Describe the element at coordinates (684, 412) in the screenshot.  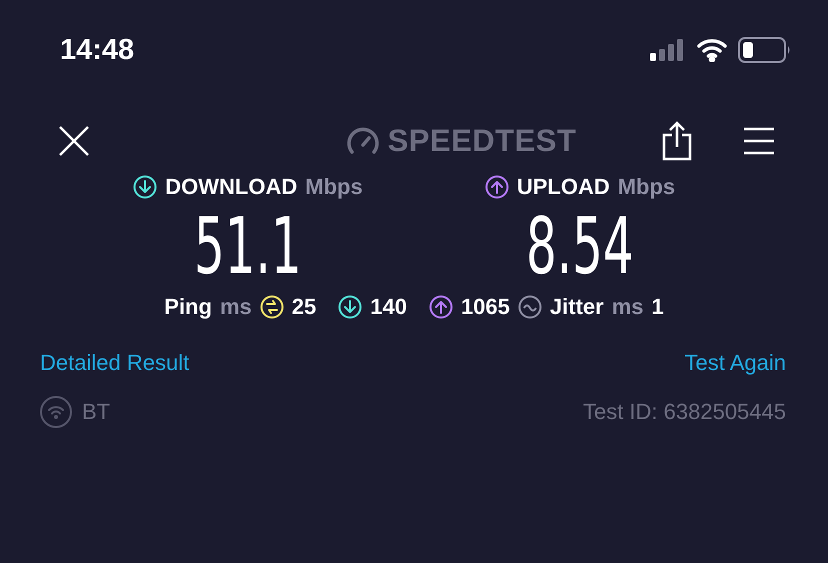
I see `test-id: Test ID: 6382505445` at that location.